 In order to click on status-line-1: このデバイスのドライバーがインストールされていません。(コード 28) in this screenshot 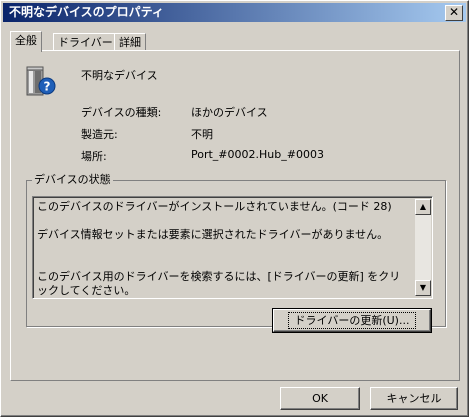, I will do `click(214, 206)`.